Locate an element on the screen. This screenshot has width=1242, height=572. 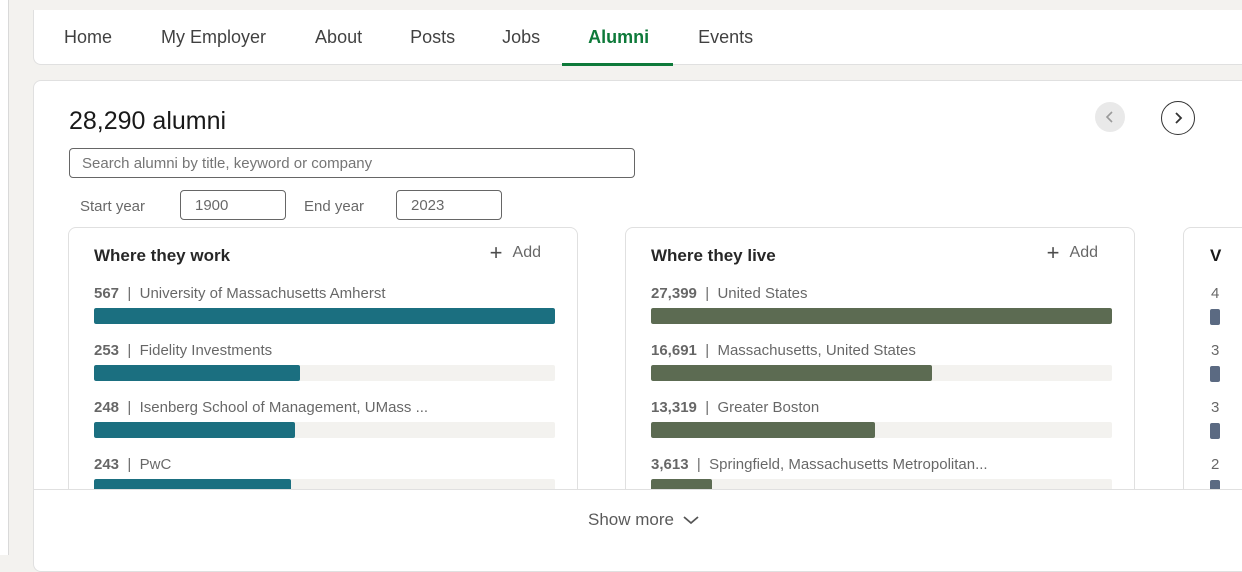
item-count: 4 is located at coordinates (1215, 293).